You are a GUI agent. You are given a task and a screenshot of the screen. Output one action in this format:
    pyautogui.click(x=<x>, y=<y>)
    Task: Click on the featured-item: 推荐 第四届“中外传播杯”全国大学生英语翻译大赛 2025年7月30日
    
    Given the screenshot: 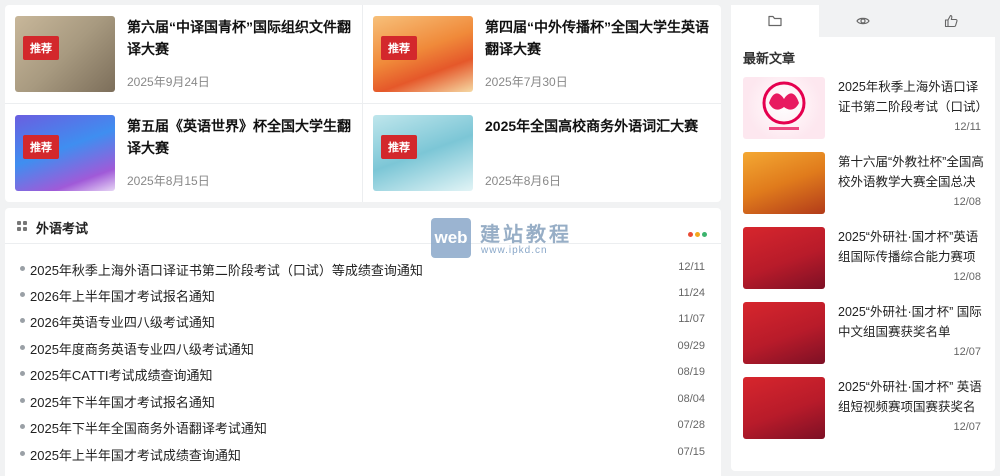 What is the action you would take?
    pyautogui.click(x=542, y=54)
    